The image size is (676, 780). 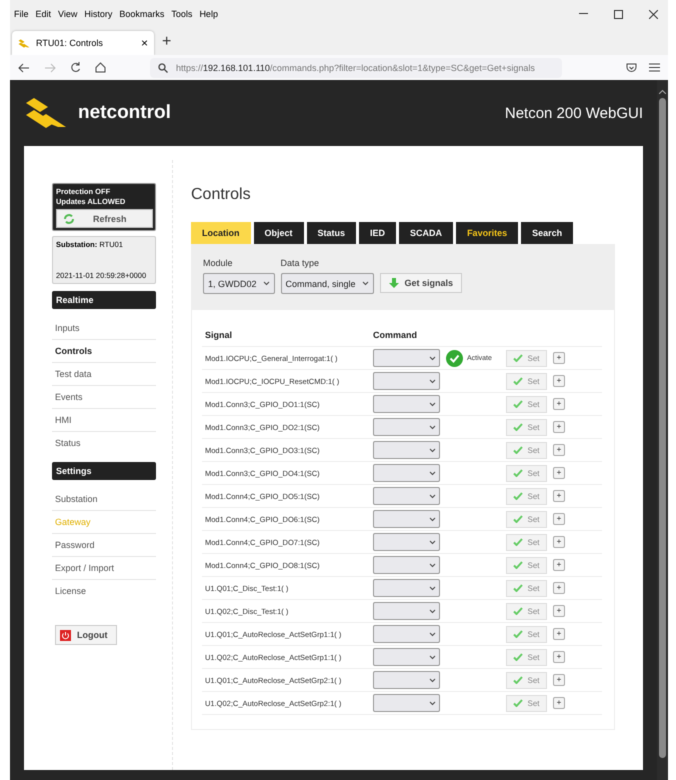 What do you see at coordinates (21, 14) in the screenshot?
I see `menu-item: File` at bounding box center [21, 14].